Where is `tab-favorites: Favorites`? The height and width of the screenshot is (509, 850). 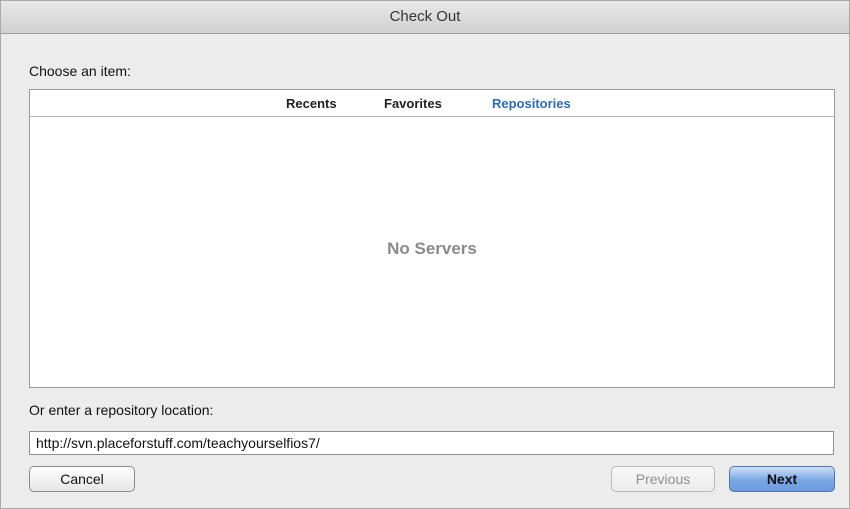
tab-favorites: Favorites is located at coordinates (413, 103).